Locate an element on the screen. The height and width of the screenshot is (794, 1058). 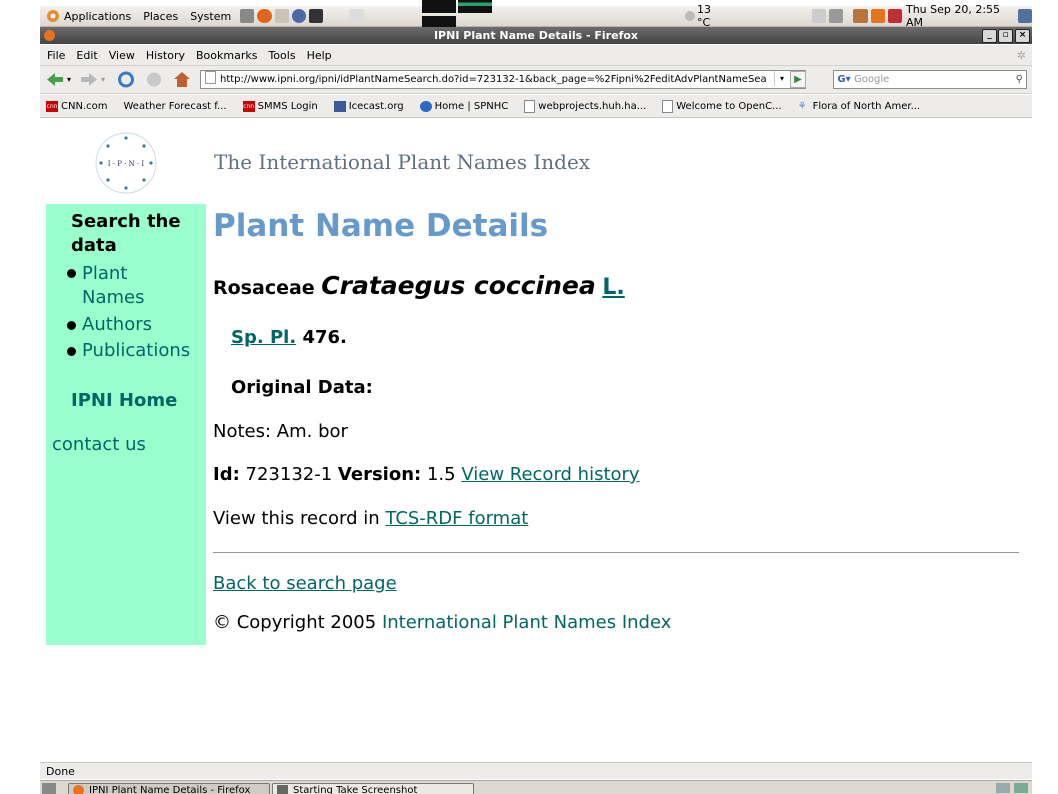
home-icon is located at coordinates (182, 79).